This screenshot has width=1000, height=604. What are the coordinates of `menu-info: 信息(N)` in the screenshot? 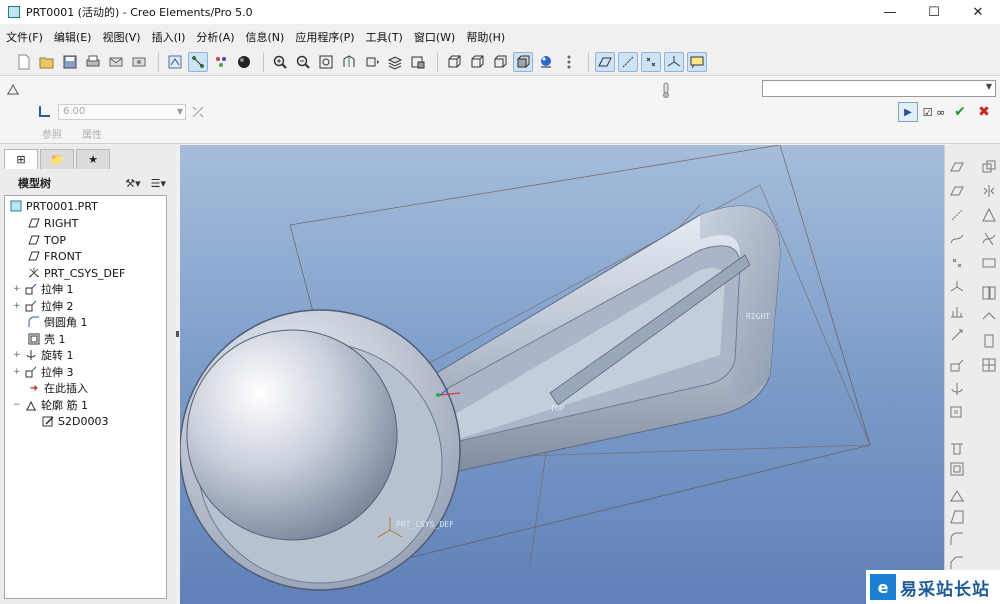 It's located at (265, 37).